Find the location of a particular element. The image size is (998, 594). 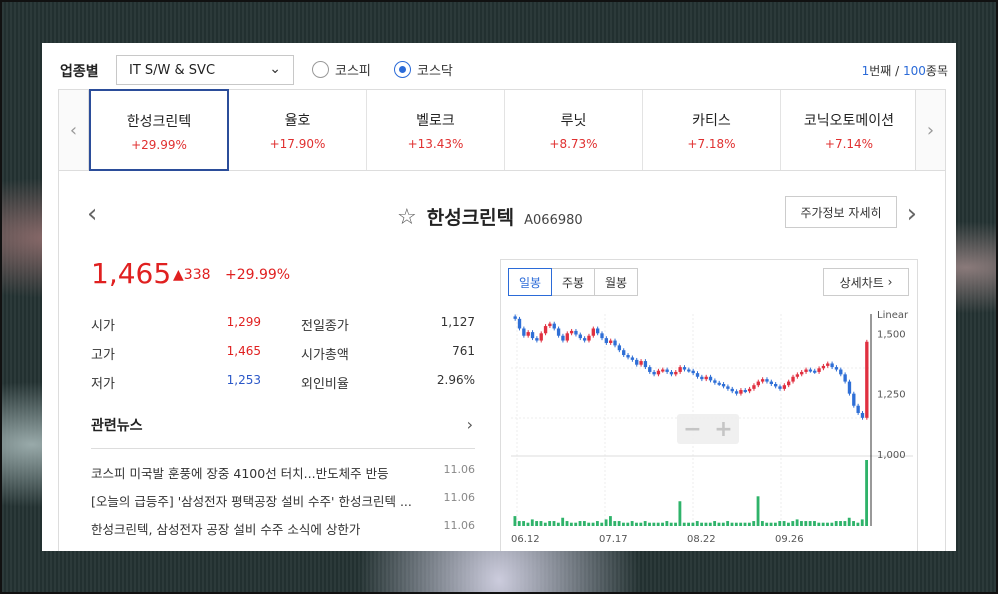

detail-chart-button: 상세차트 › is located at coordinates (866, 282).